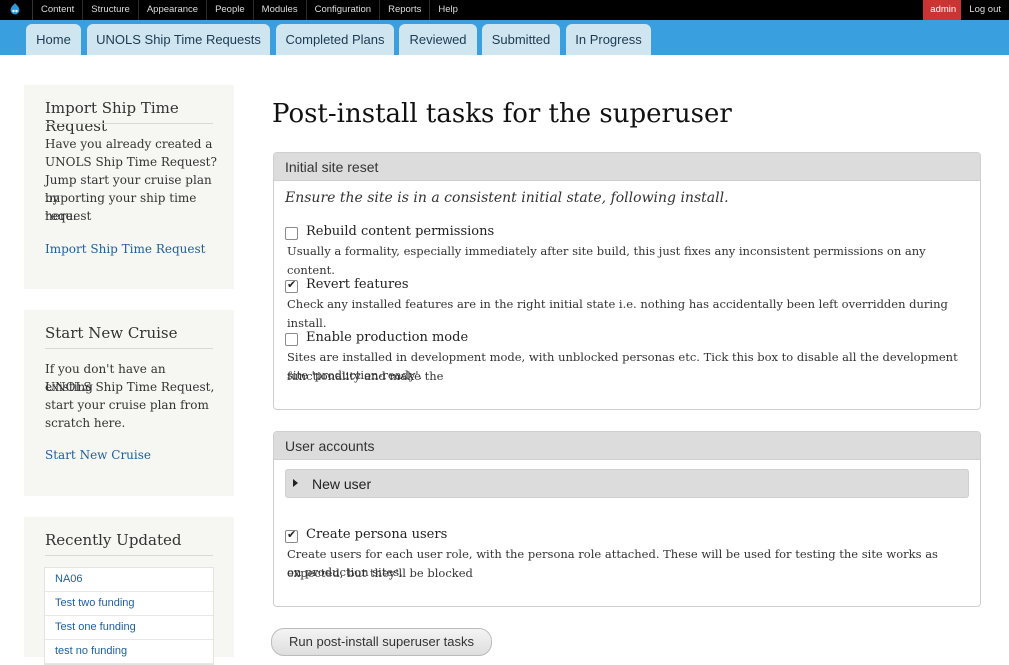  What do you see at coordinates (125, 249) in the screenshot?
I see `import-ship-time-request-link: Import Ship Time Request` at bounding box center [125, 249].